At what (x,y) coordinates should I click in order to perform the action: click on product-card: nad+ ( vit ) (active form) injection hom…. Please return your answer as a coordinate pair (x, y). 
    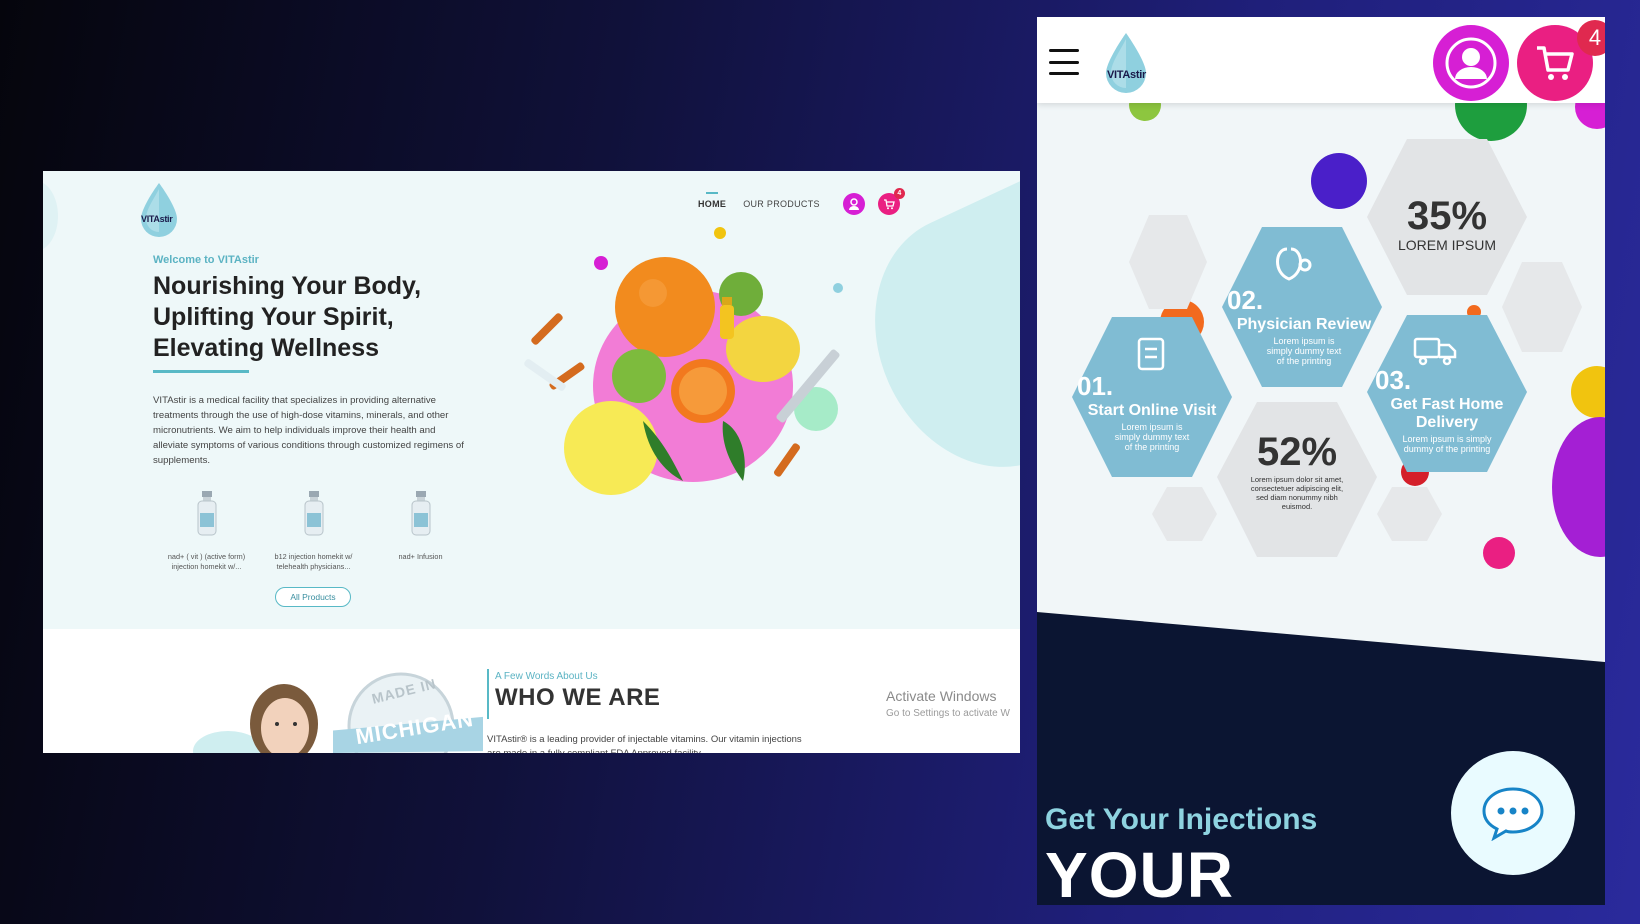
    Looking at the image, I should click on (206, 531).